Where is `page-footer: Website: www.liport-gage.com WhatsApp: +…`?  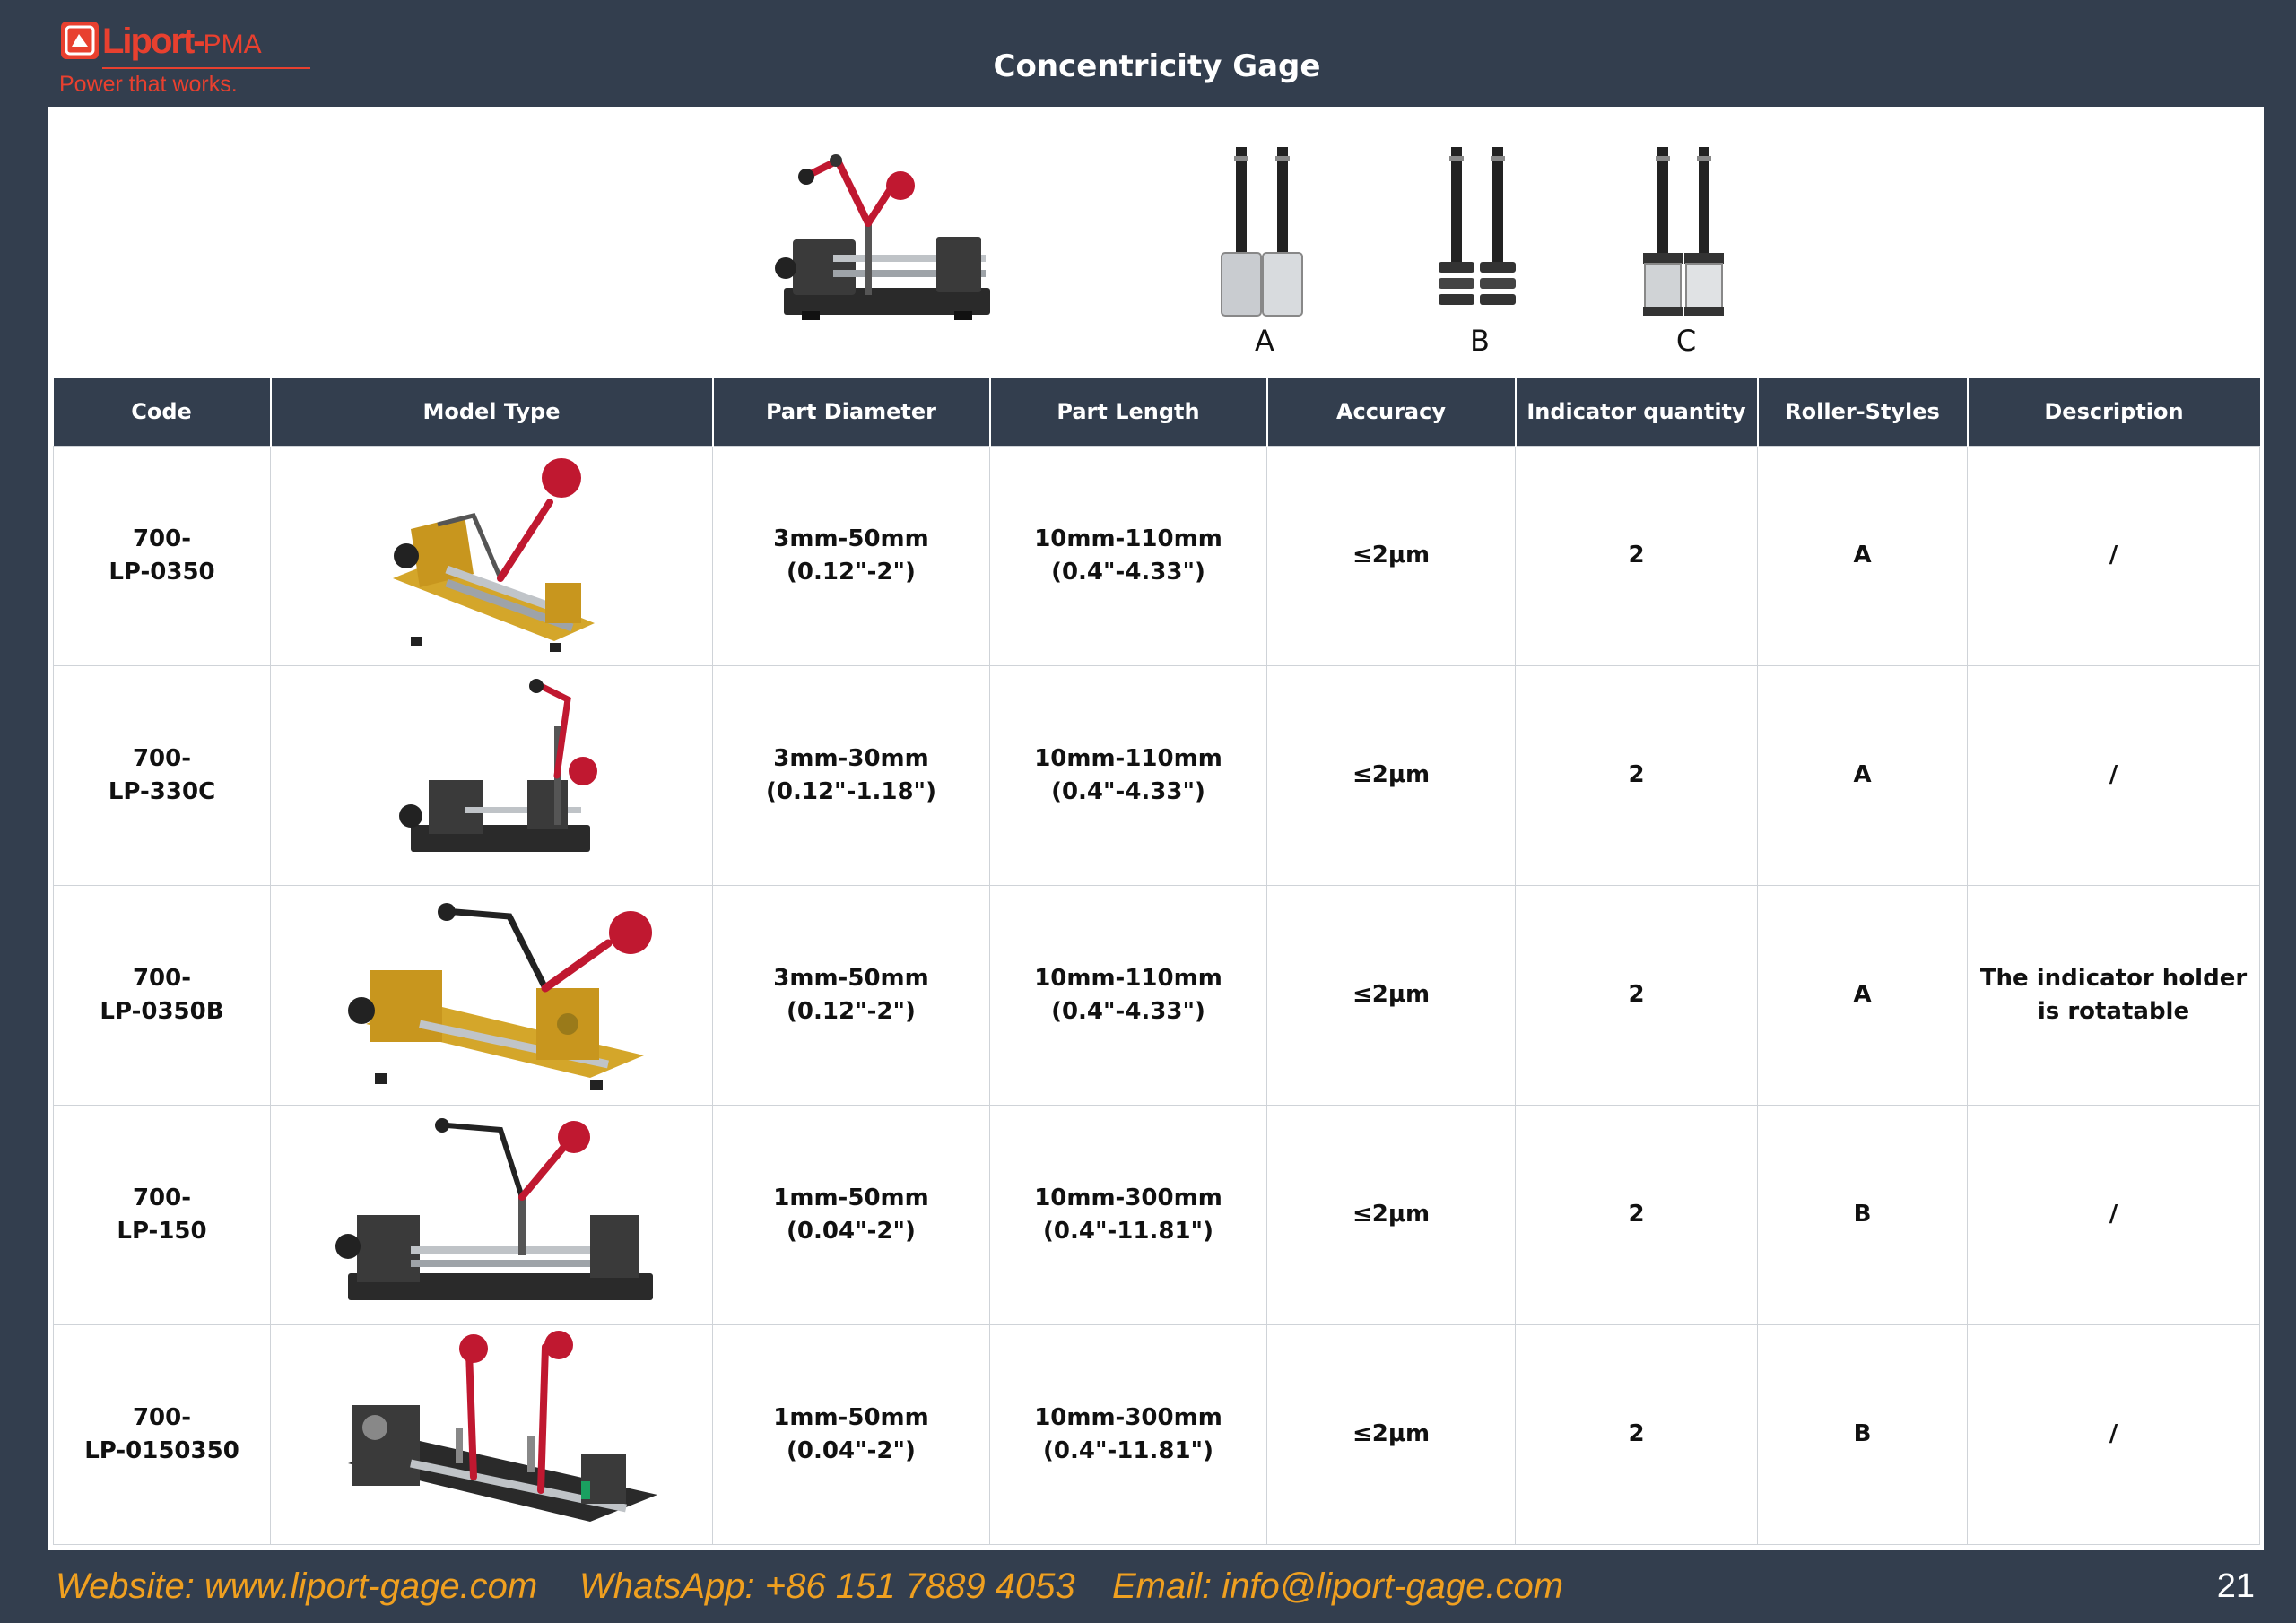 page-footer: Website: www.liport-gage.com WhatsApp: +… is located at coordinates (1148, 1587).